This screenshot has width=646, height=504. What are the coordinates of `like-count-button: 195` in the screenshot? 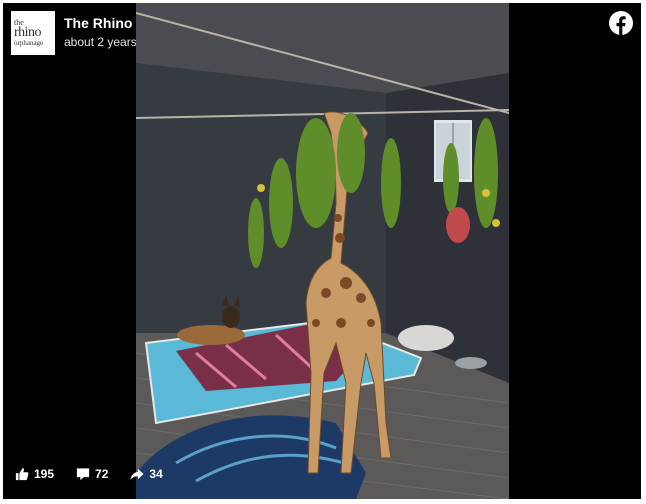 It's located at (34, 474).